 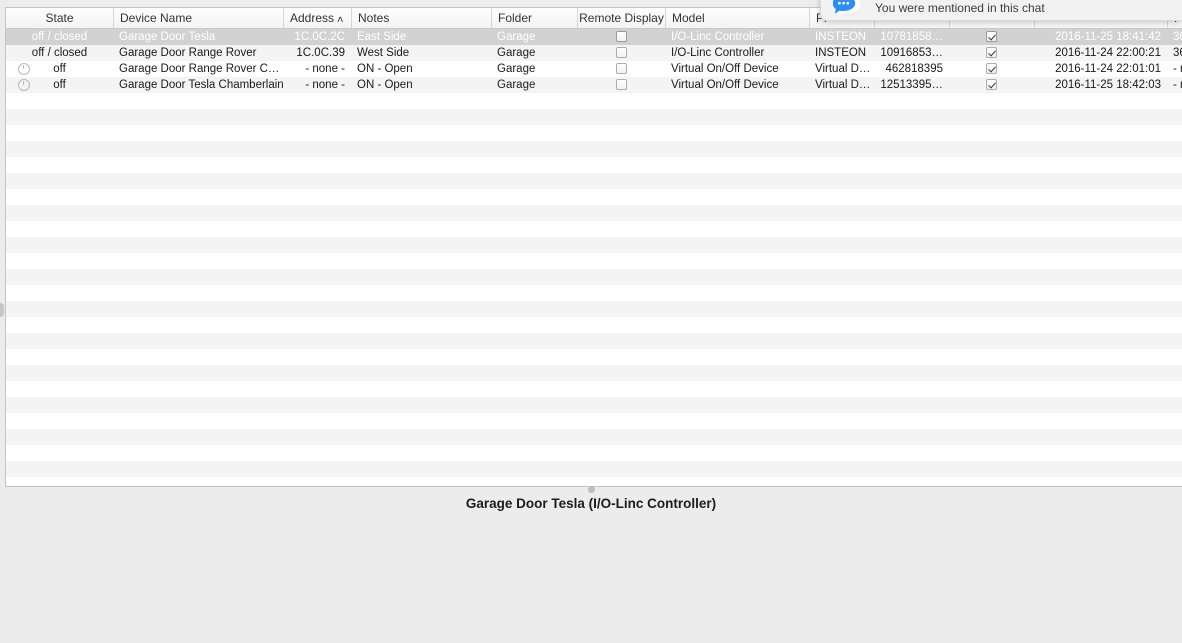 I want to click on cell-device_name: Garage Door Range Rover, so click(x=198, y=53).